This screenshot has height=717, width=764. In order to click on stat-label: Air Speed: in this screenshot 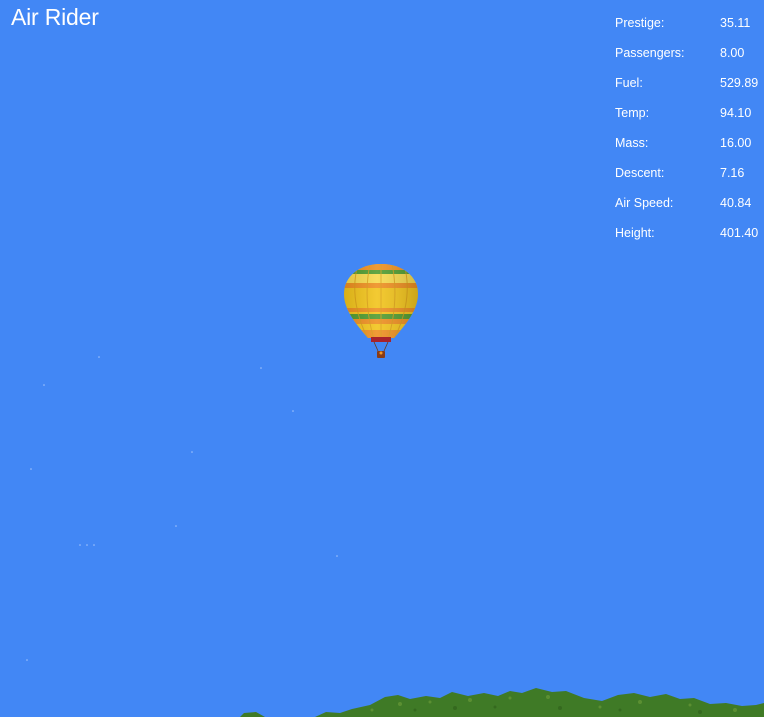, I will do `click(644, 203)`.